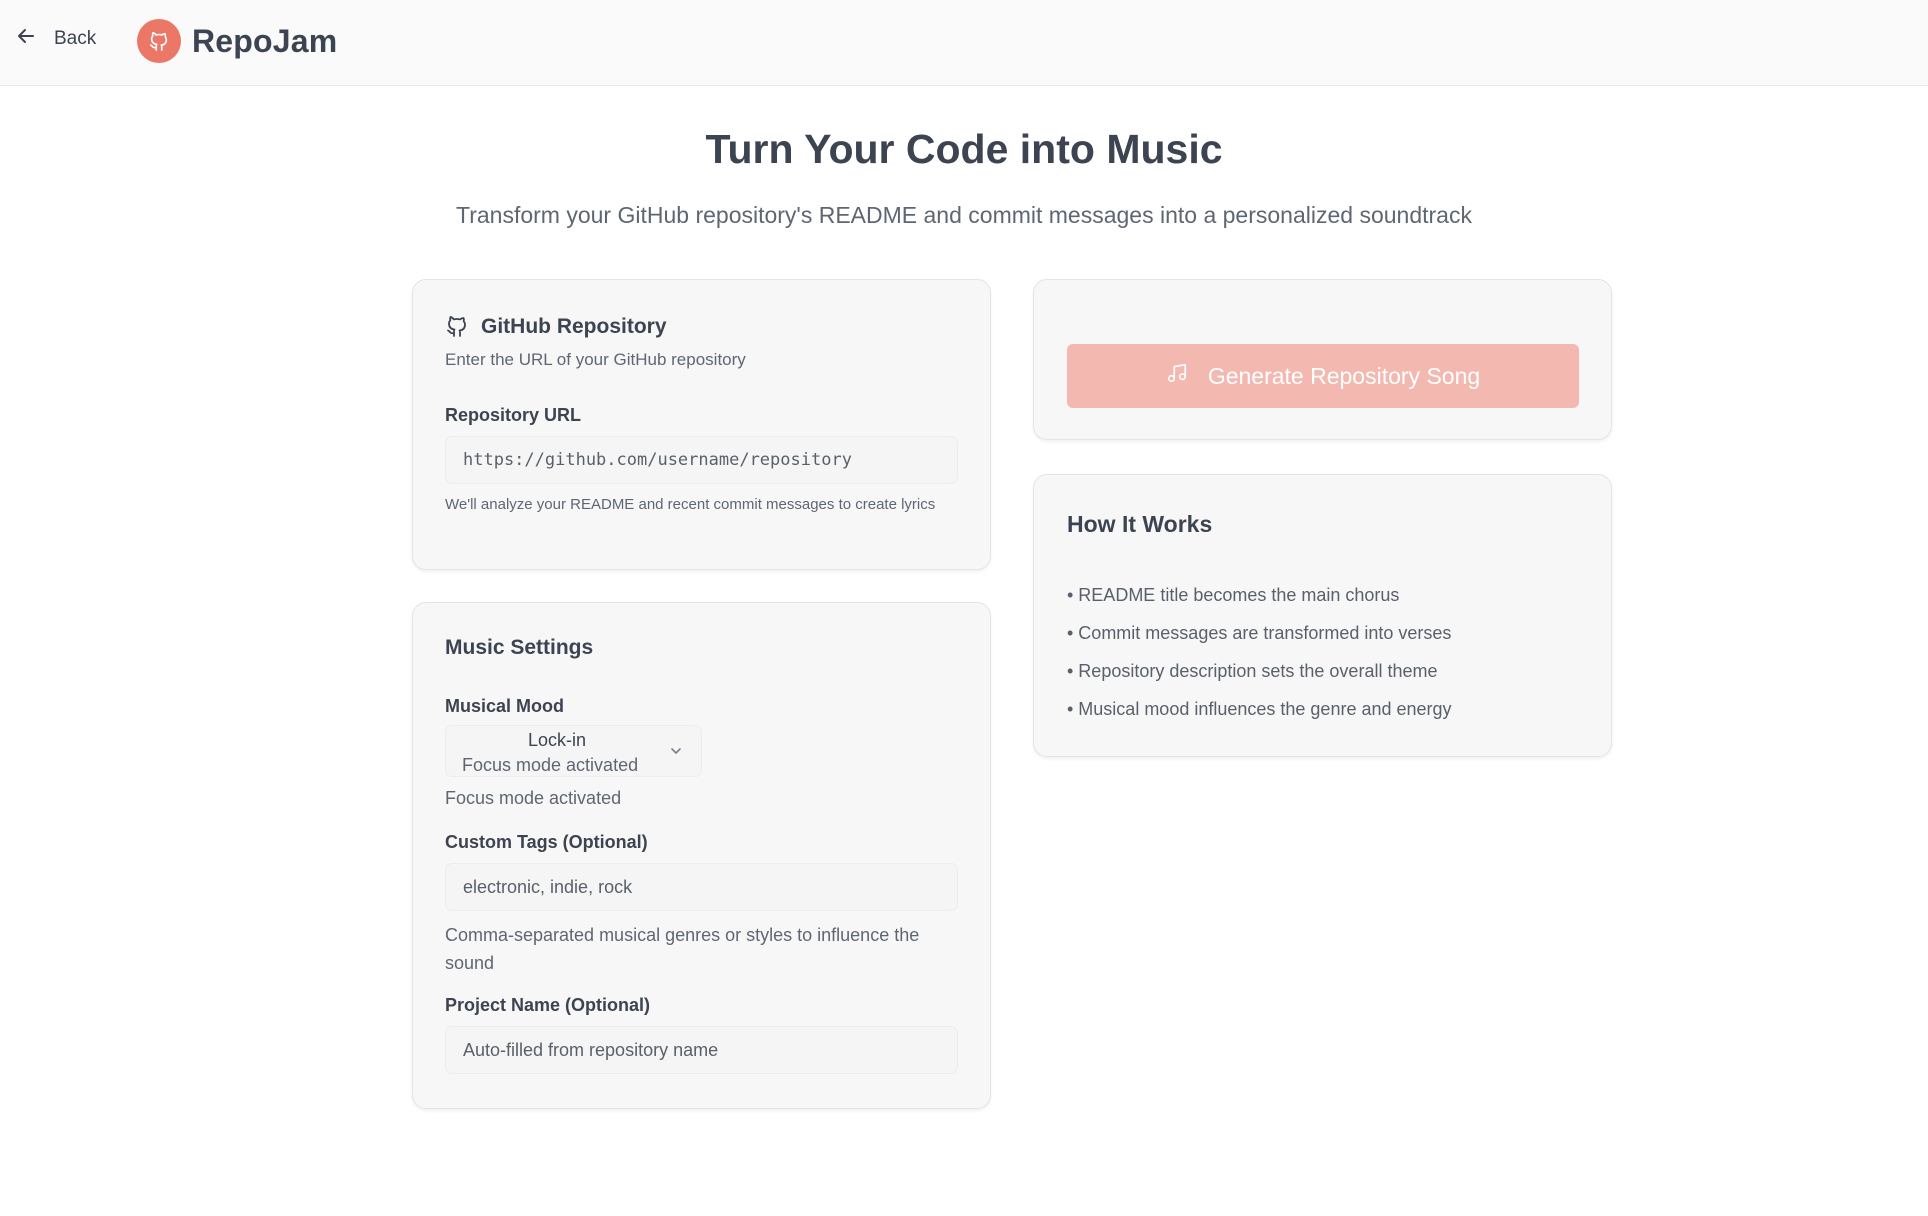 Image resolution: width=1928 pixels, height=1216 pixels. Describe the element at coordinates (657, 460) in the screenshot. I see `repository-url-placeholder: https://github.com/username/repository` at that location.